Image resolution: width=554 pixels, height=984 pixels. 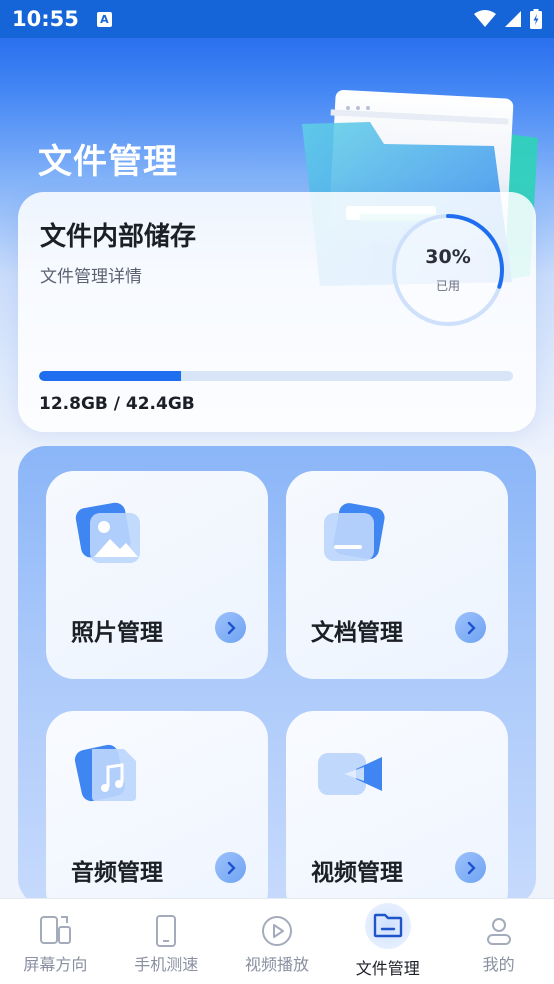 I want to click on nav-video-play: 视频播放, so click(x=277, y=941).